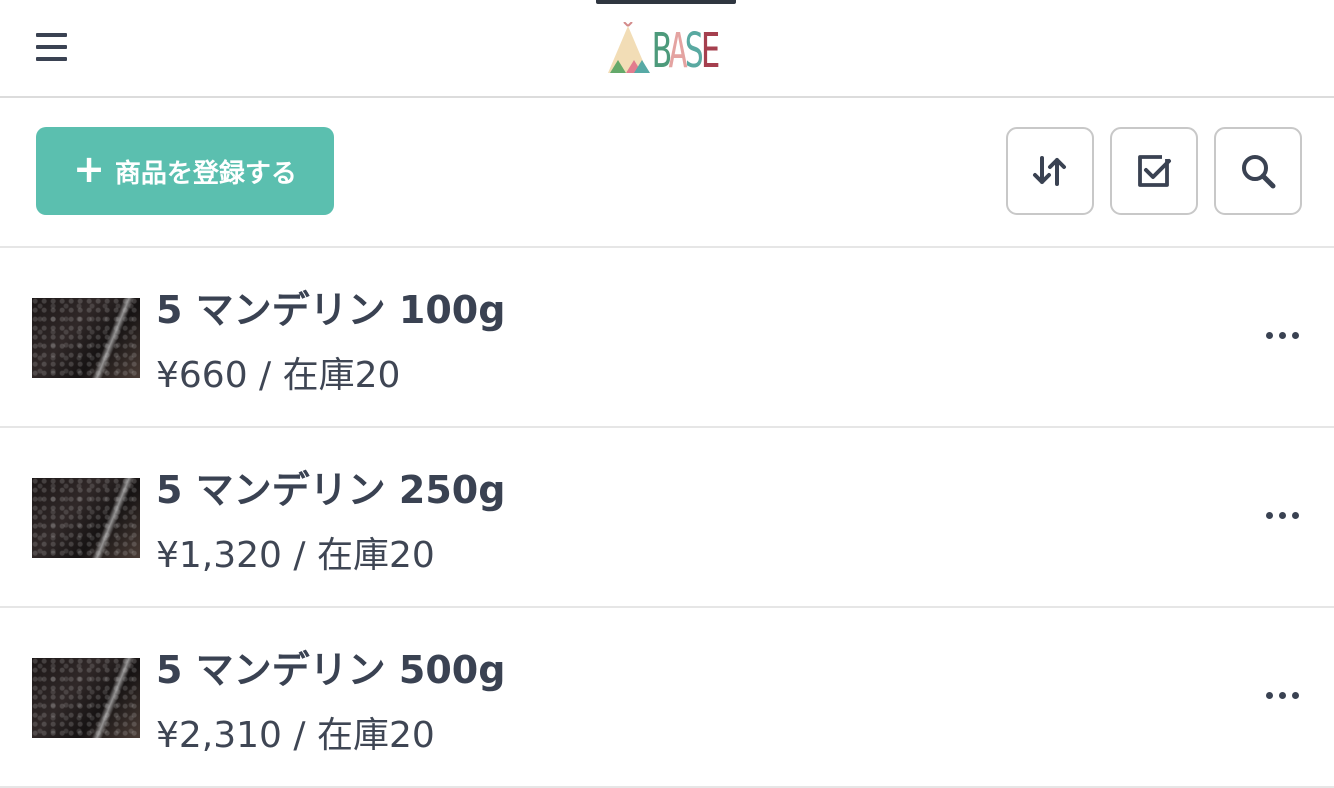  What do you see at coordinates (662, 51) in the screenshot?
I see `logo-letter-b: B` at bounding box center [662, 51].